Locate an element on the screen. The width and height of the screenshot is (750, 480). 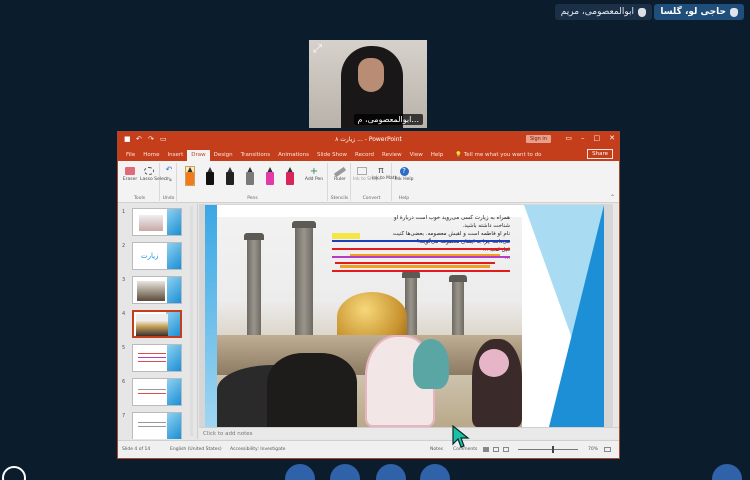
help-icon: ? is located at coordinates (404, 171).